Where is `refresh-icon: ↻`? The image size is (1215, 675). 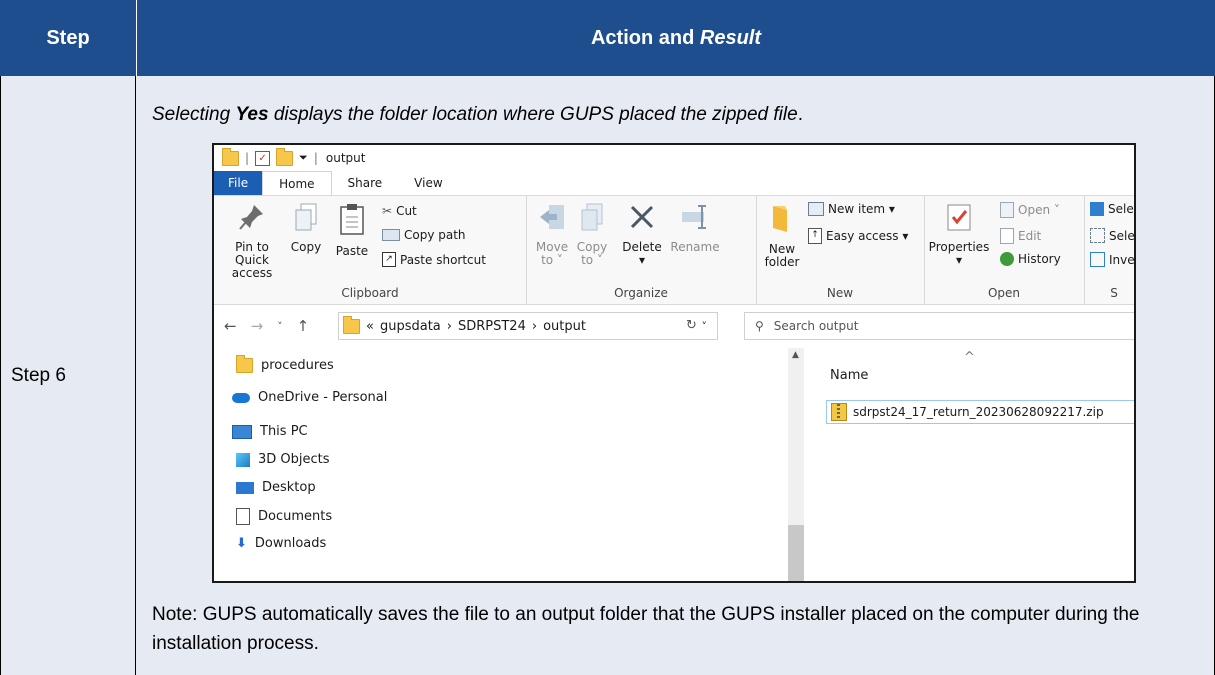 refresh-icon: ↻ is located at coordinates (691, 325).